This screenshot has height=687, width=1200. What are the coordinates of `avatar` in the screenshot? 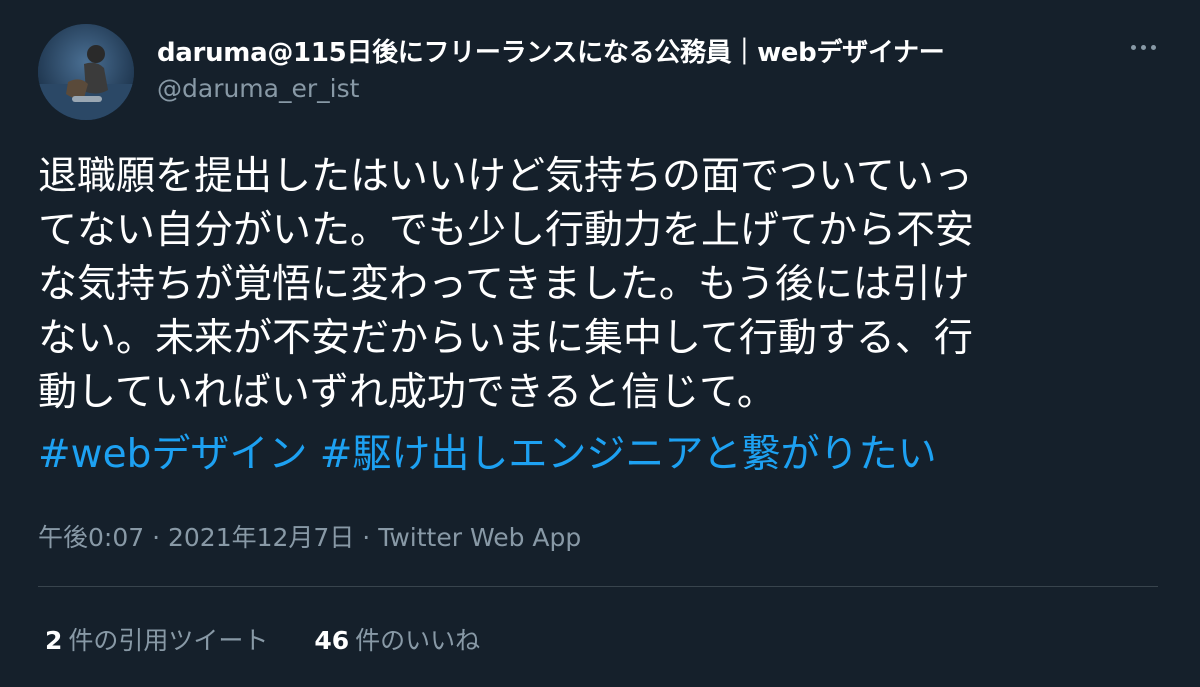 It's located at (86, 72).